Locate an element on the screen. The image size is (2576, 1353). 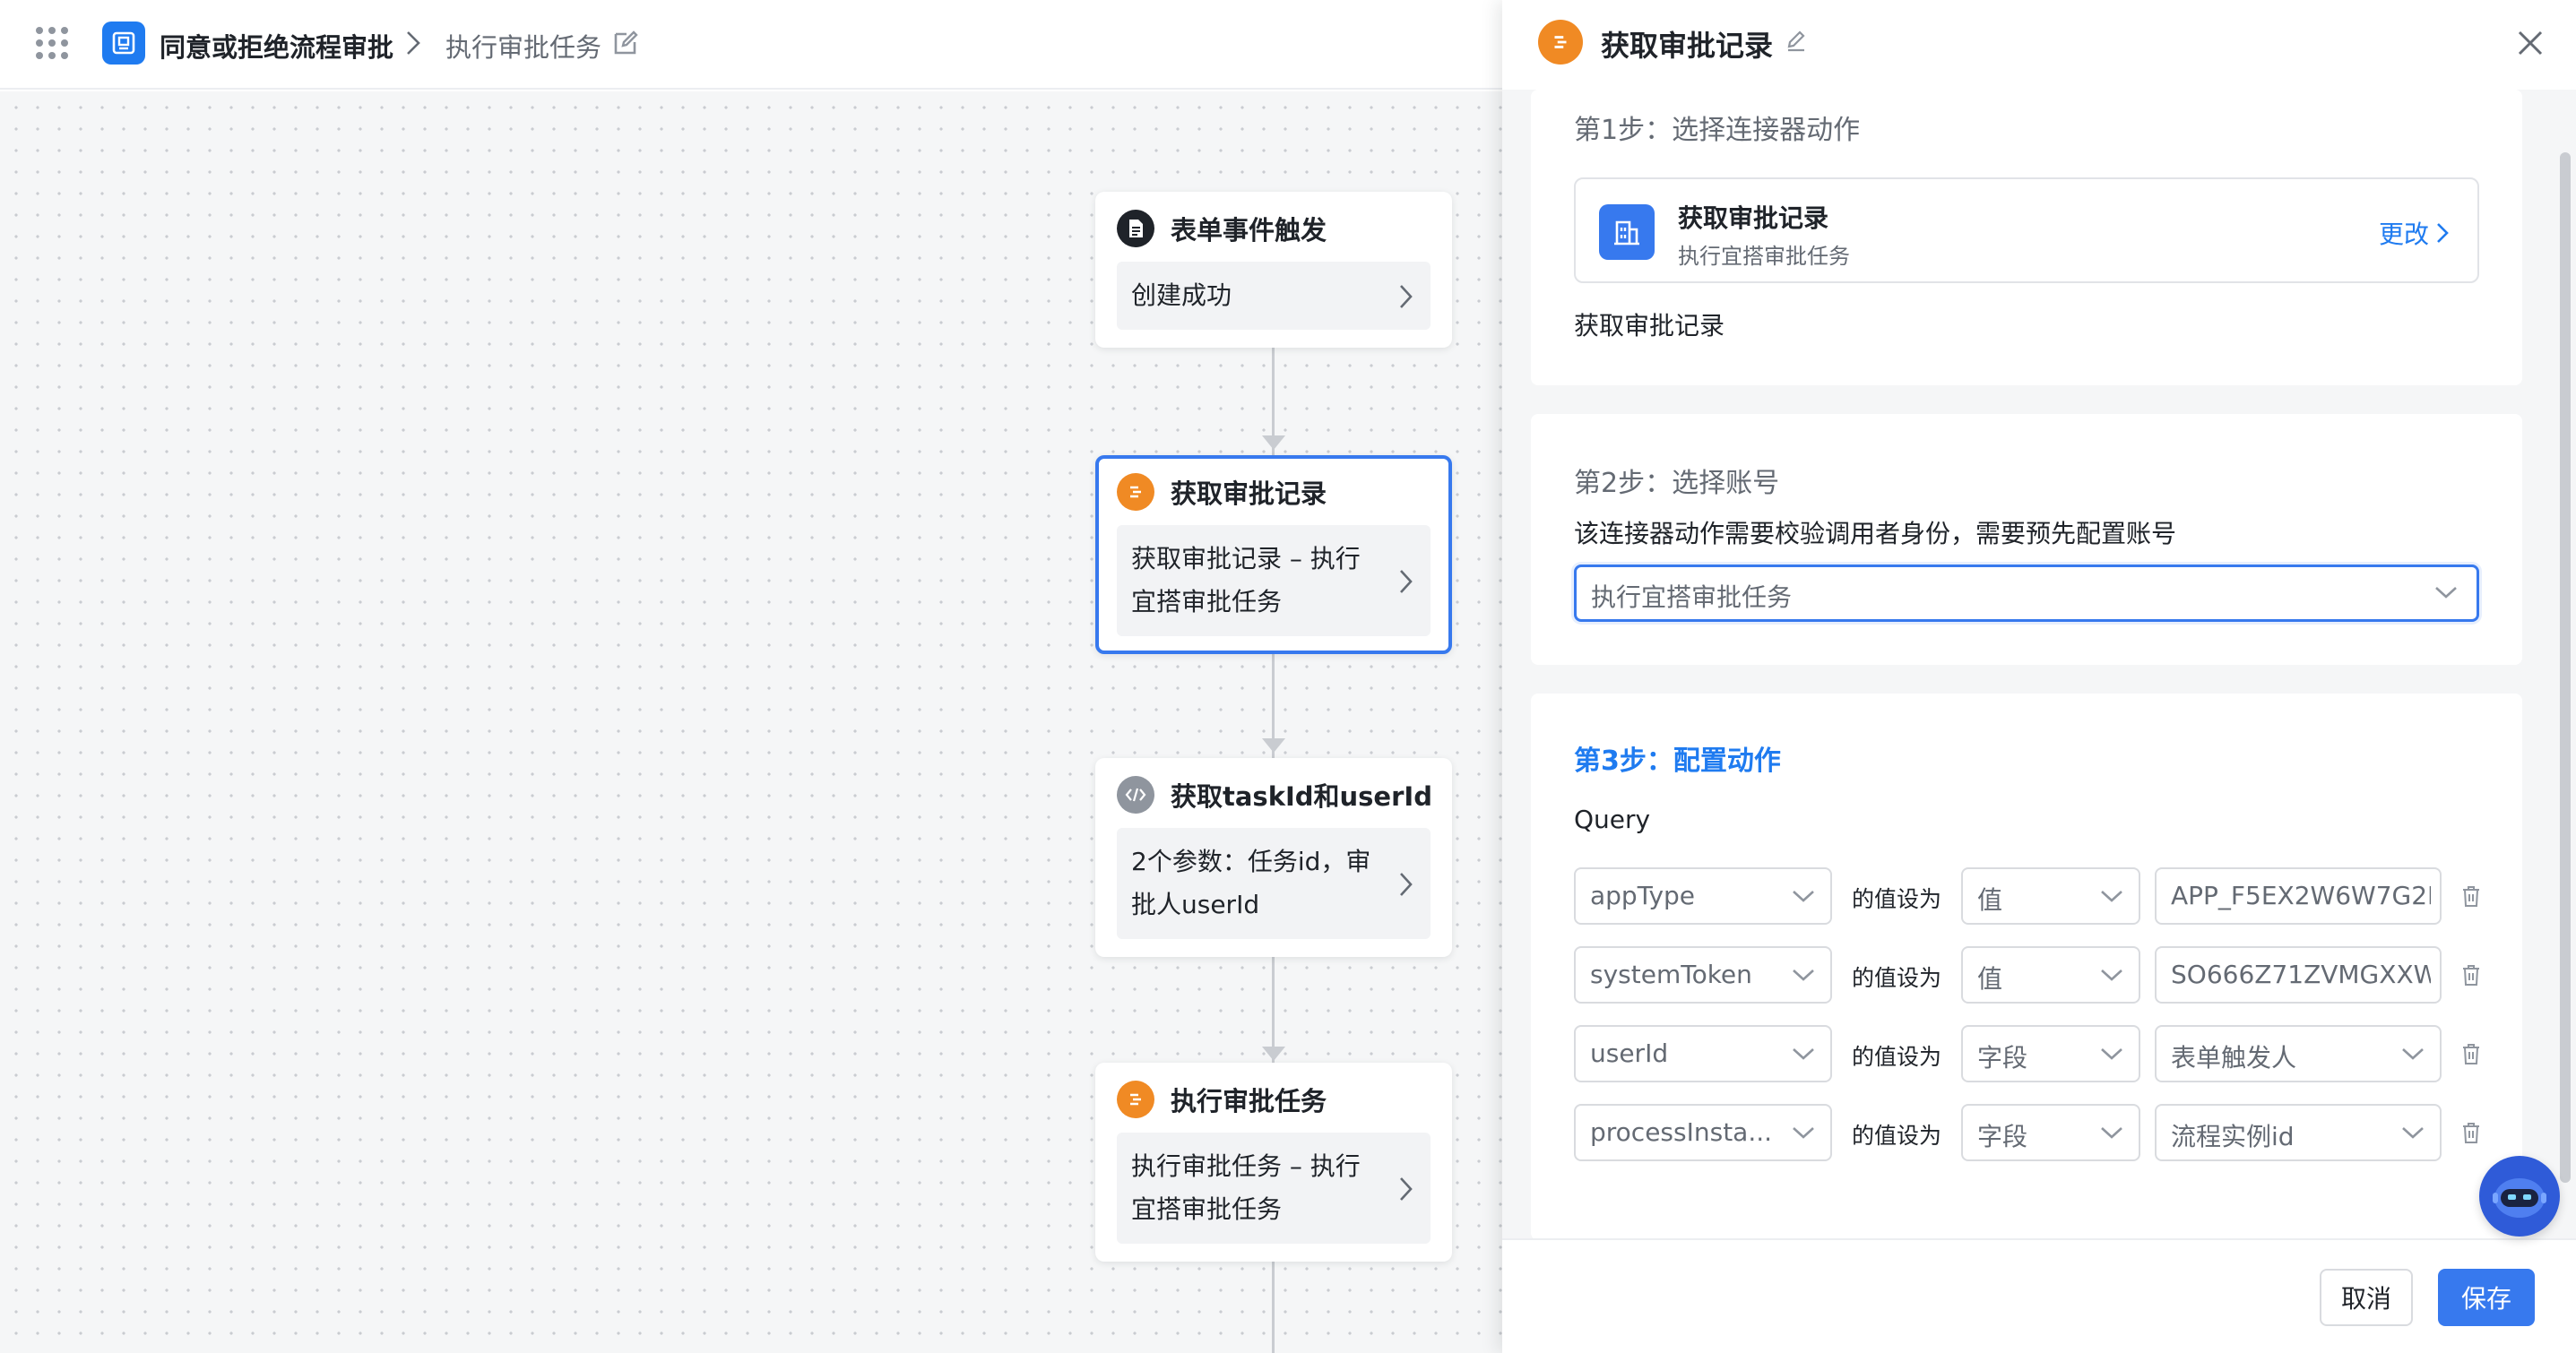
save-button: 保存 is located at coordinates (2486, 1297).